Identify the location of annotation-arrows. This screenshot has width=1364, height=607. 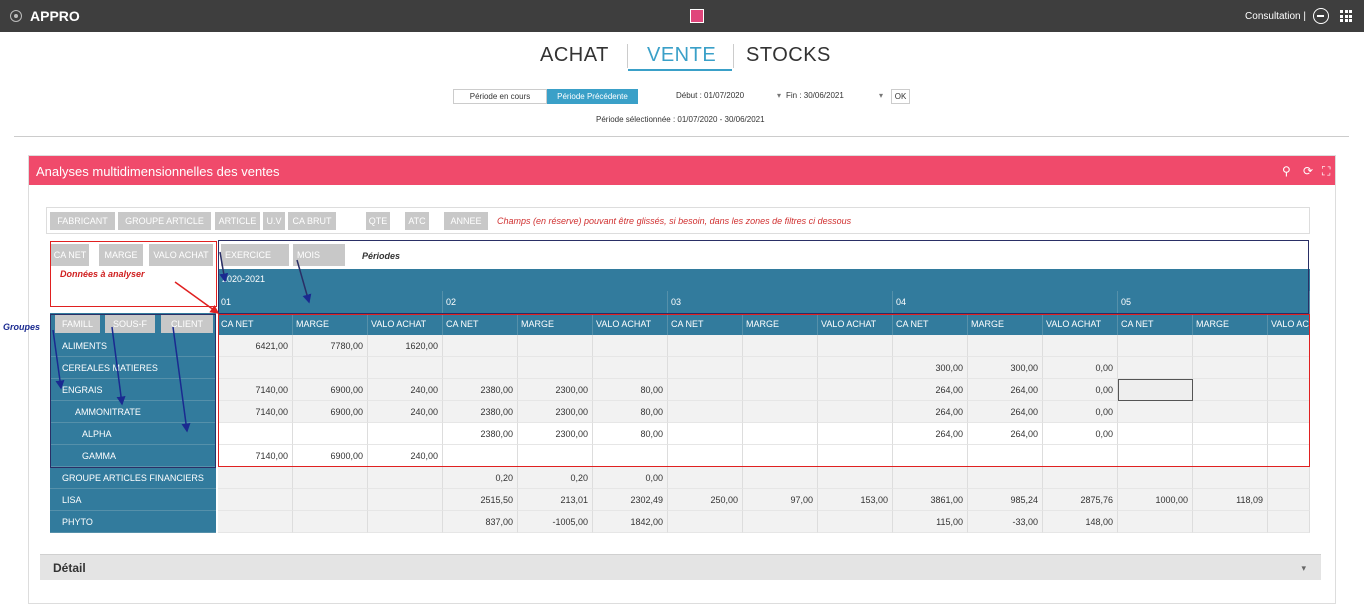
(182, 342).